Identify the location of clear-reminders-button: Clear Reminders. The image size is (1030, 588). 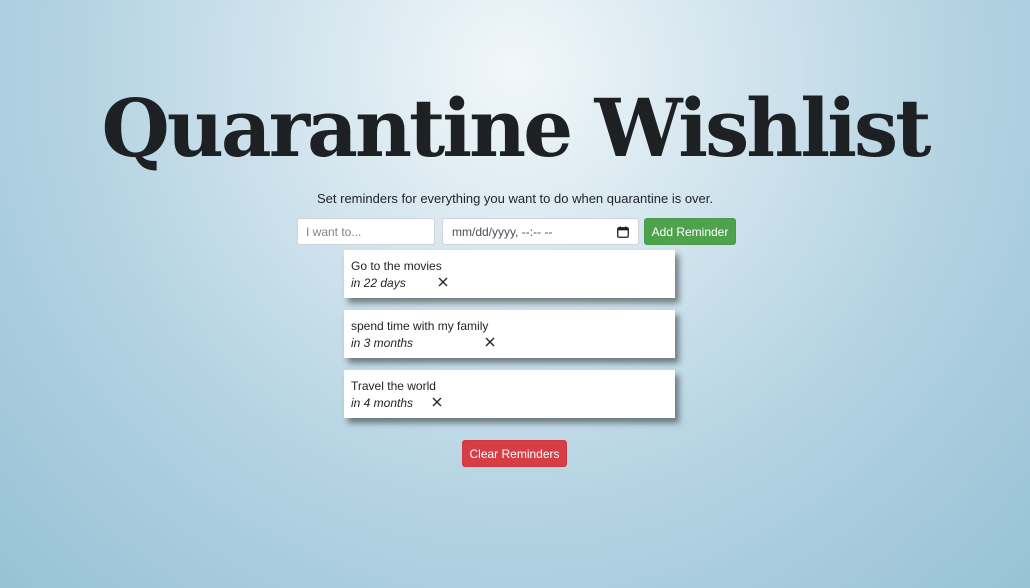
(514, 453).